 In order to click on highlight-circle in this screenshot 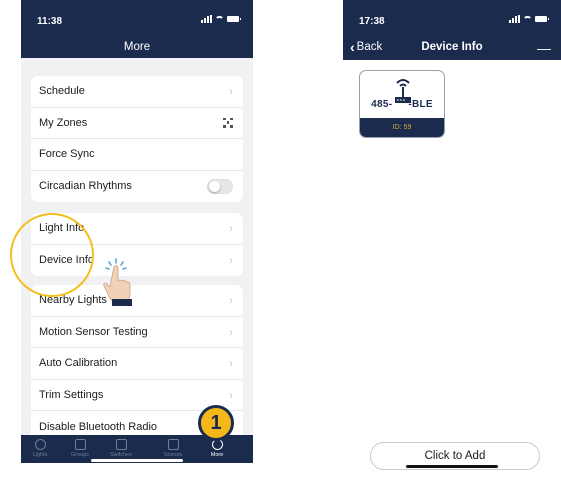, I will do `click(52, 255)`.